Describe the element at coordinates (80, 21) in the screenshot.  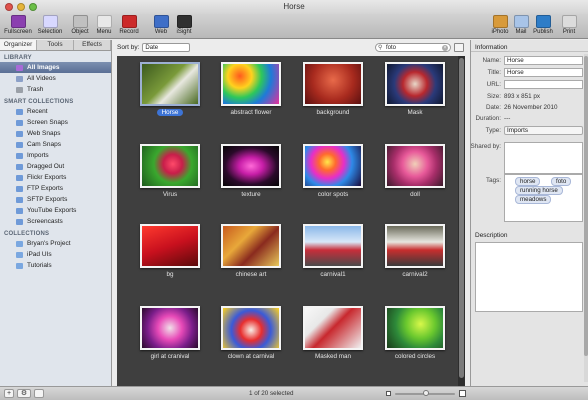
I see `object-icon` at that location.